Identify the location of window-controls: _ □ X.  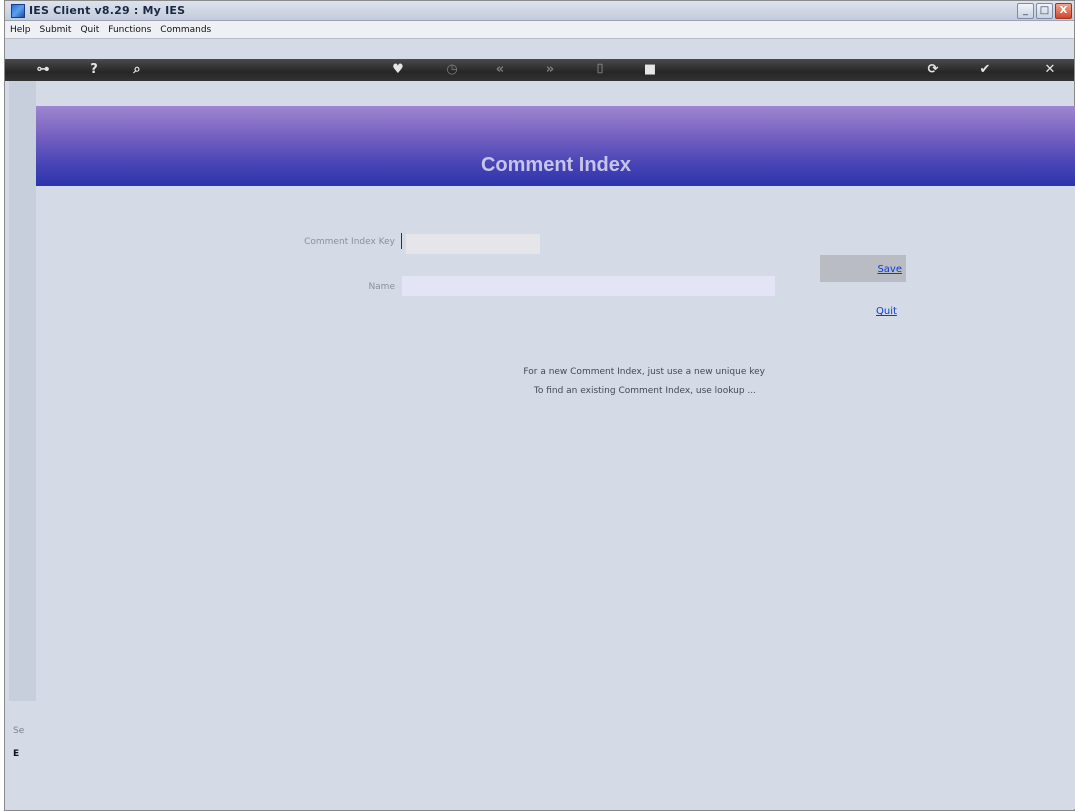
(1044, 11).